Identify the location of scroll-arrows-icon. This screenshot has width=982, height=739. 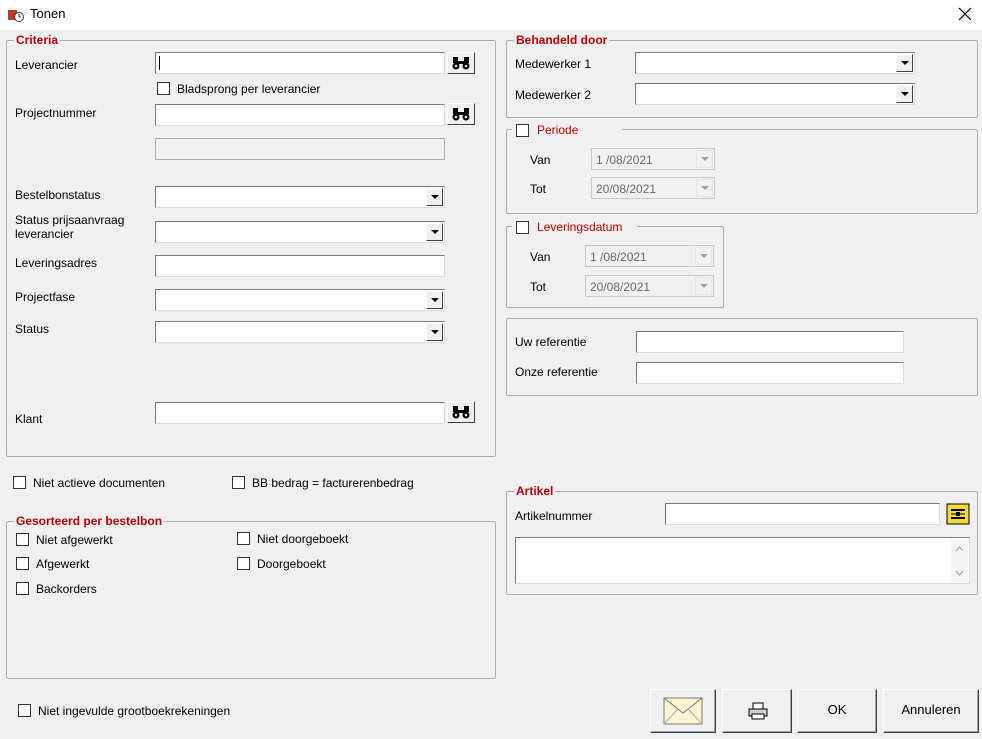
(959, 561).